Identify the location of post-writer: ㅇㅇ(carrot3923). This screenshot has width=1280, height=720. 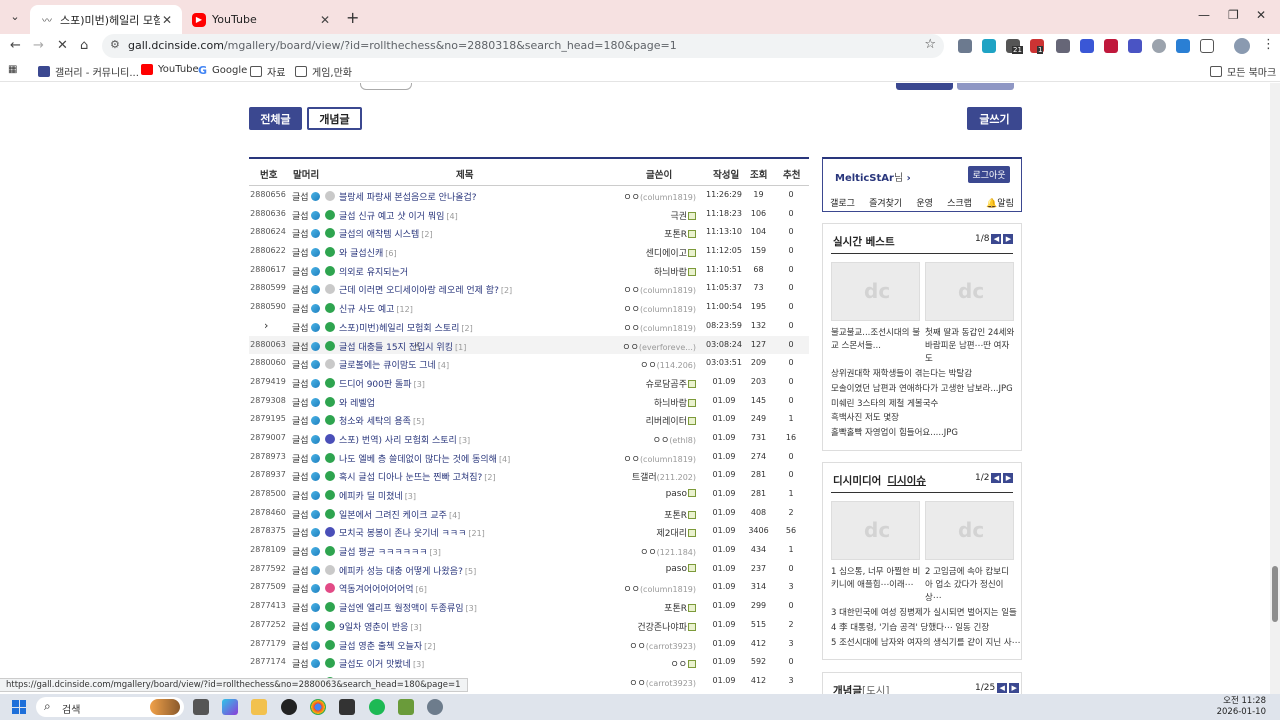
(642, 645).